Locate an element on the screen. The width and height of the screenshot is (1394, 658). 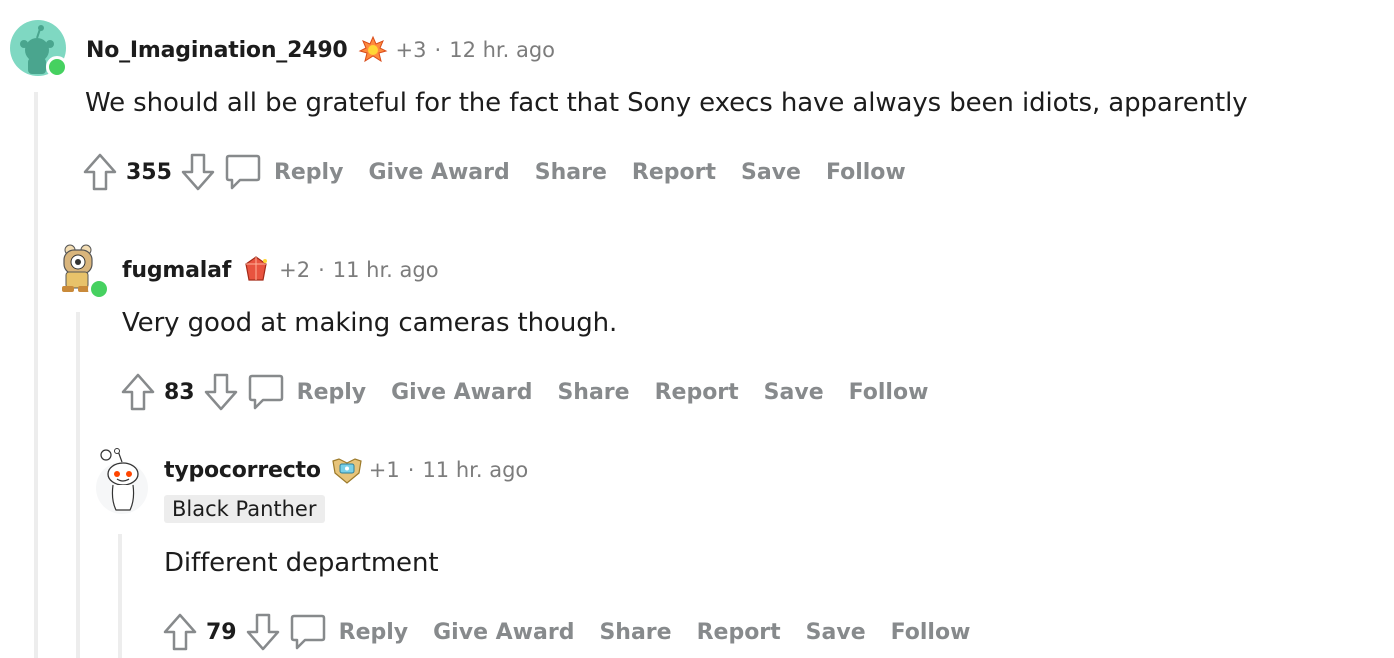
vote-score: 83 is located at coordinates (179, 392).